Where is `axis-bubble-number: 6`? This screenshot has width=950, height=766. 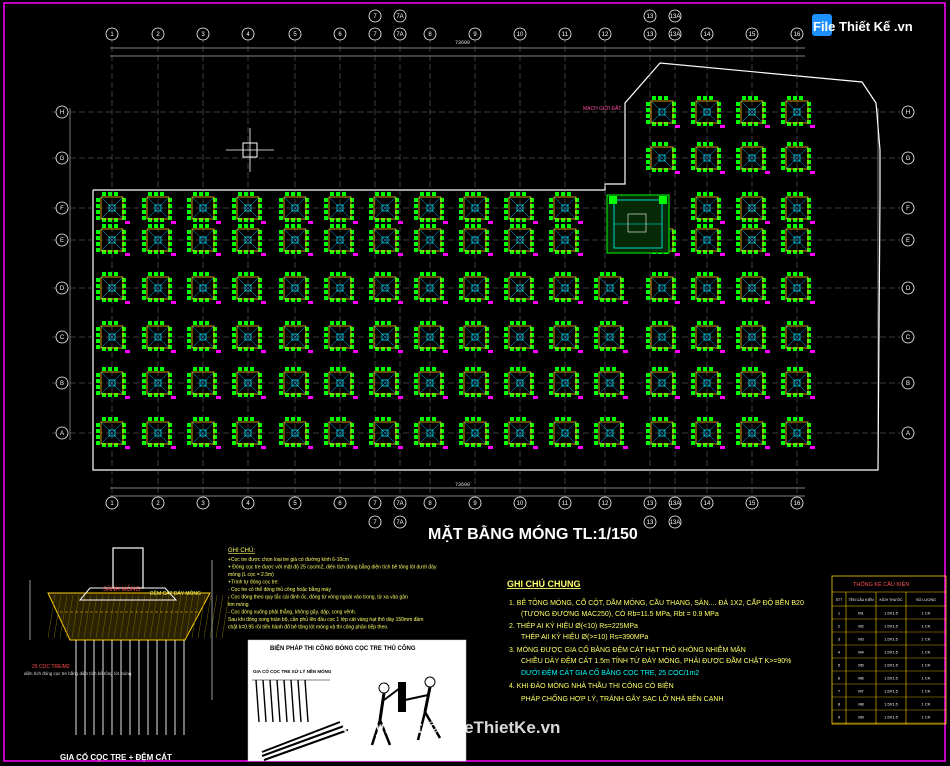
axis-bubble-number: 6 is located at coordinates (340, 34).